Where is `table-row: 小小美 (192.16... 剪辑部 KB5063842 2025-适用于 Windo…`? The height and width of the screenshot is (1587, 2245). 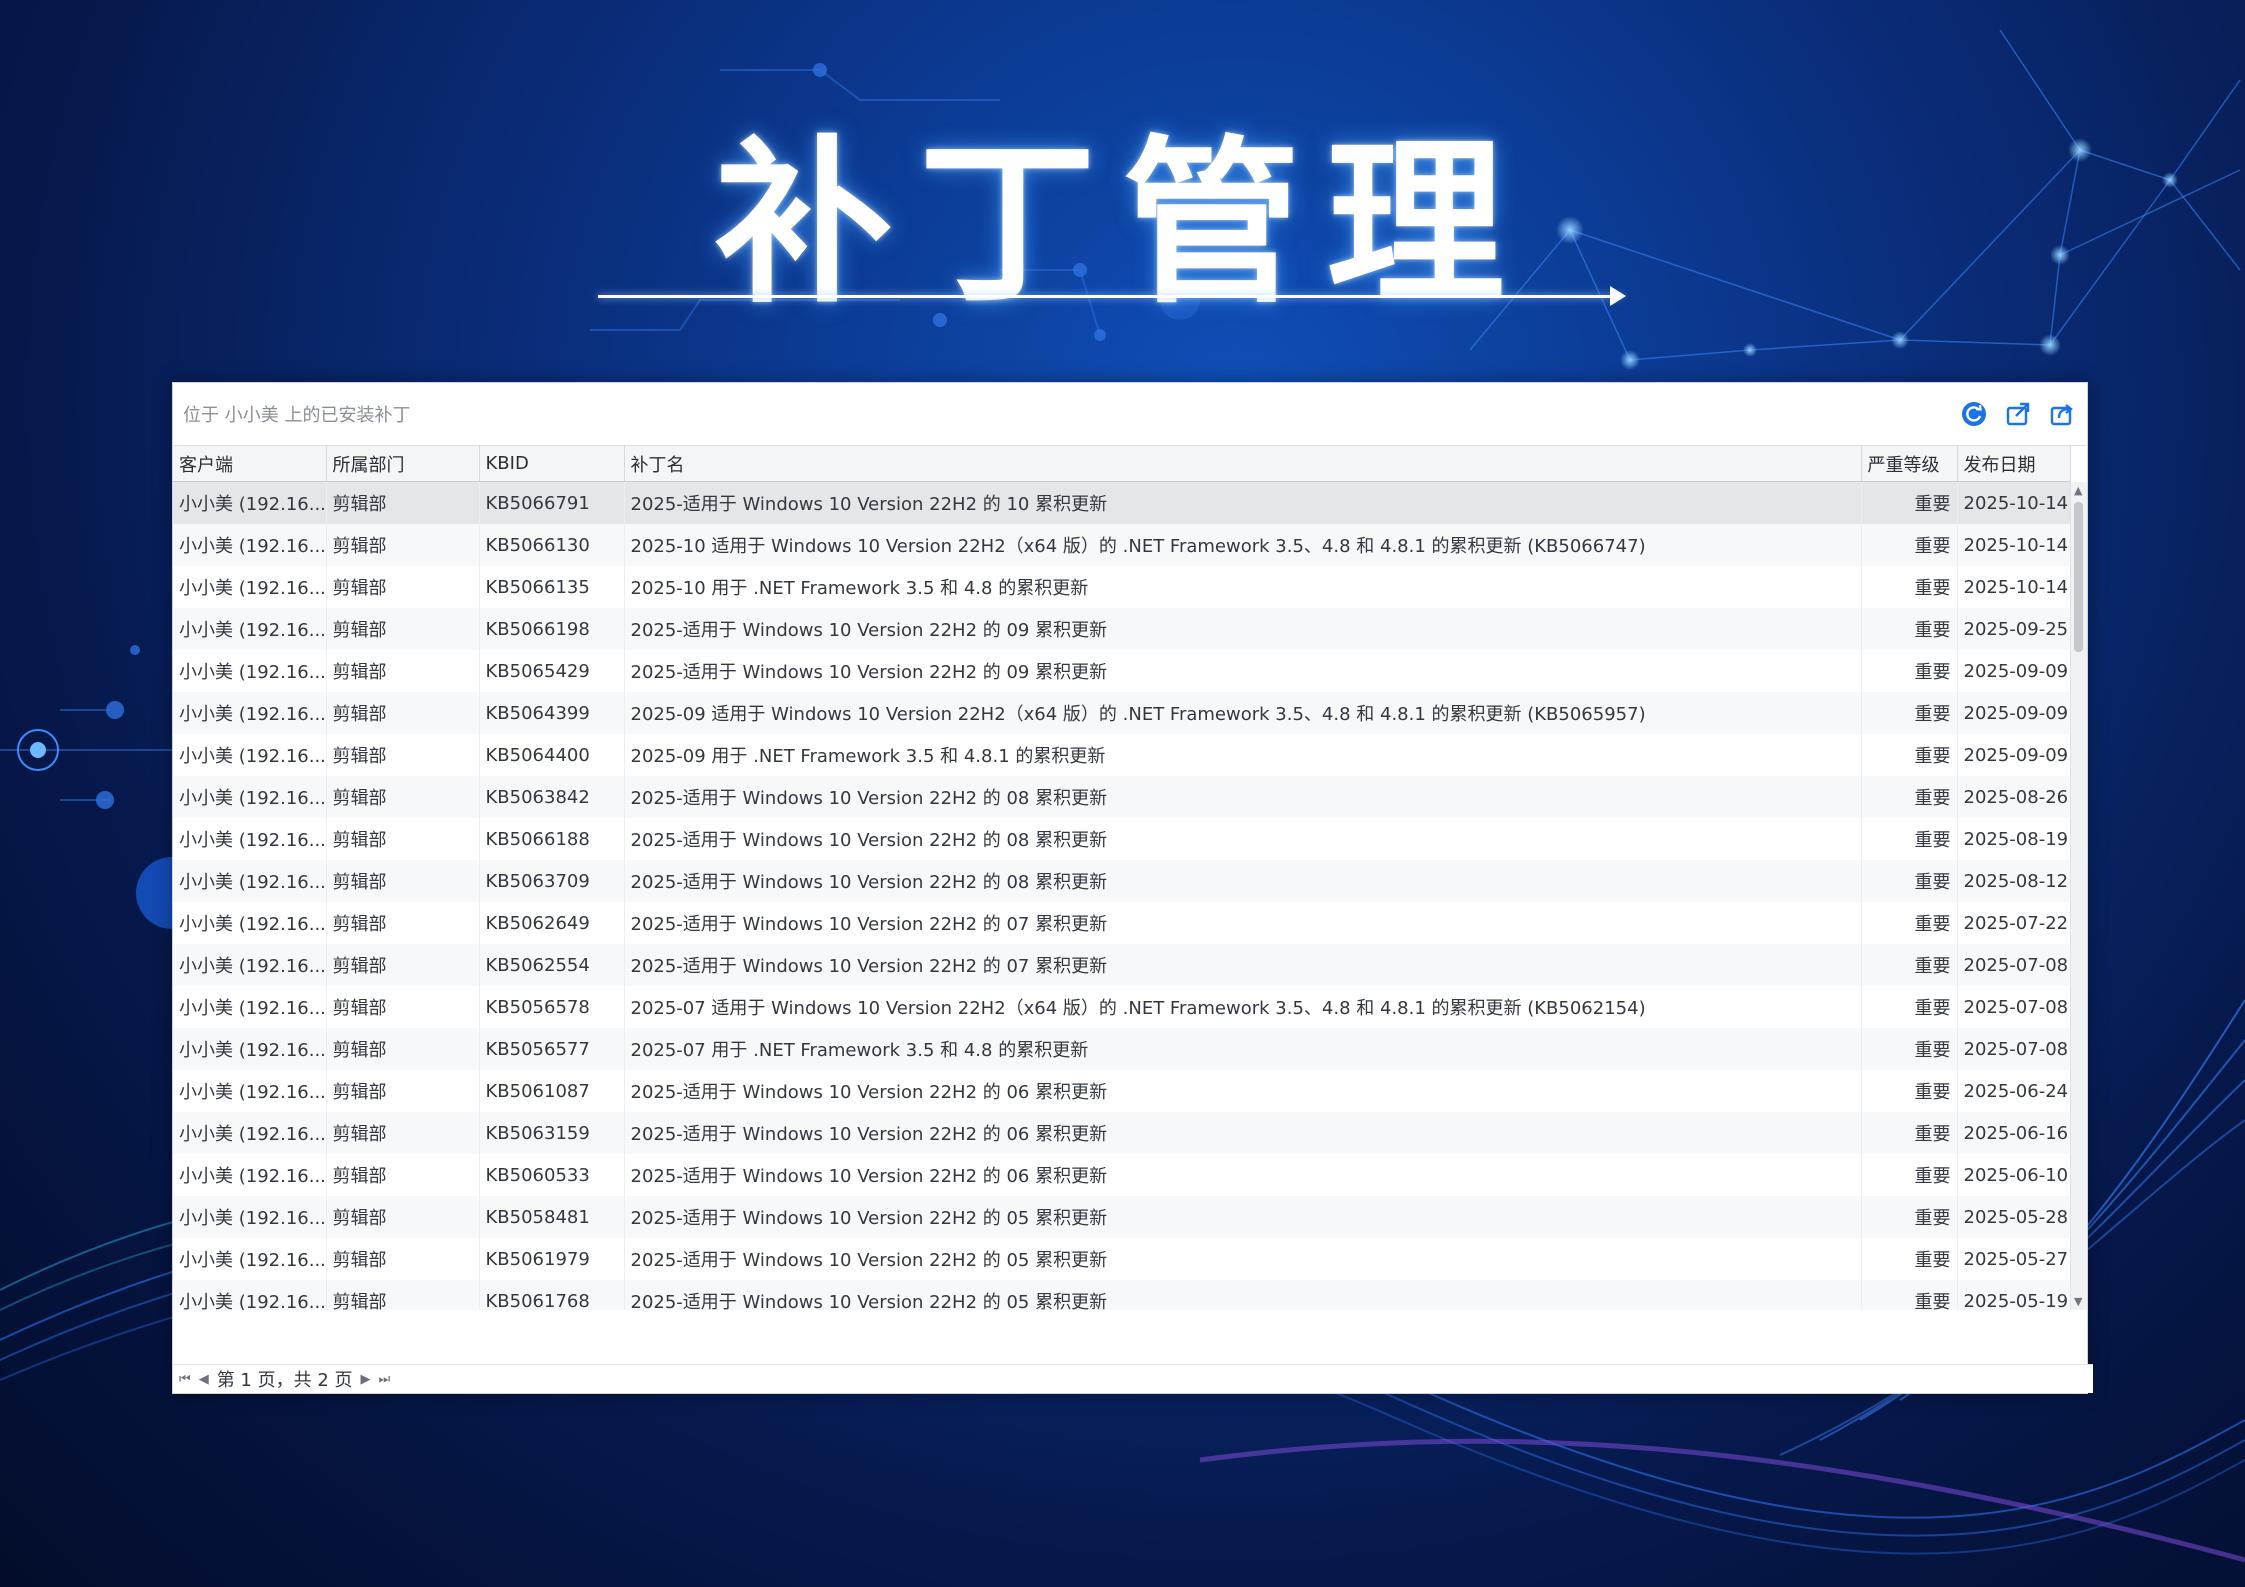 table-row: 小小美 (192.16... 剪辑部 KB5063842 2025-适用于 Windo… is located at coordinates (1122, 797).